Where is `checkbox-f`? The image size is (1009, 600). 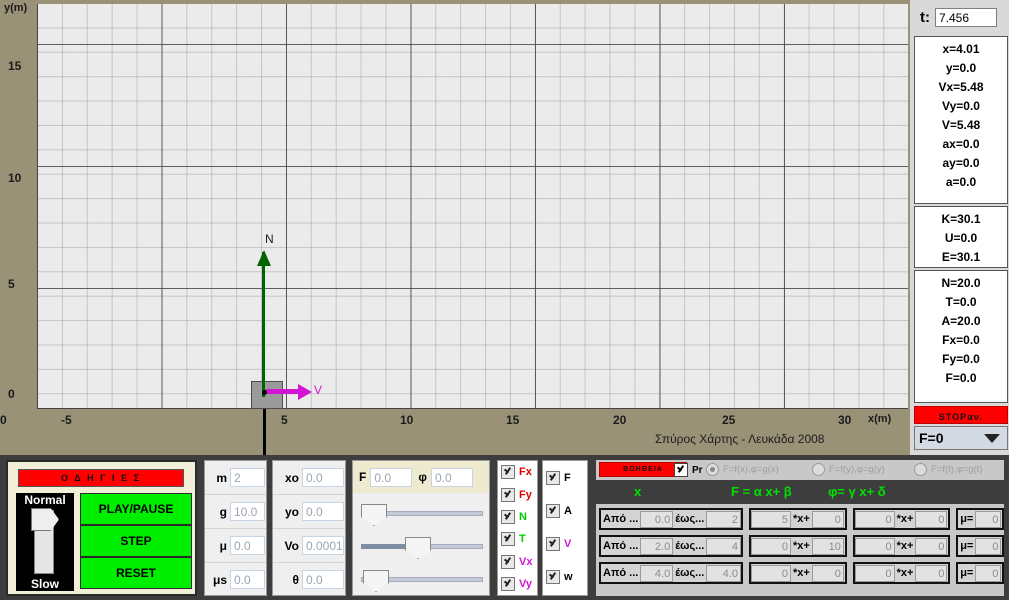
checkbox-f is located at coordinates (553, 477).